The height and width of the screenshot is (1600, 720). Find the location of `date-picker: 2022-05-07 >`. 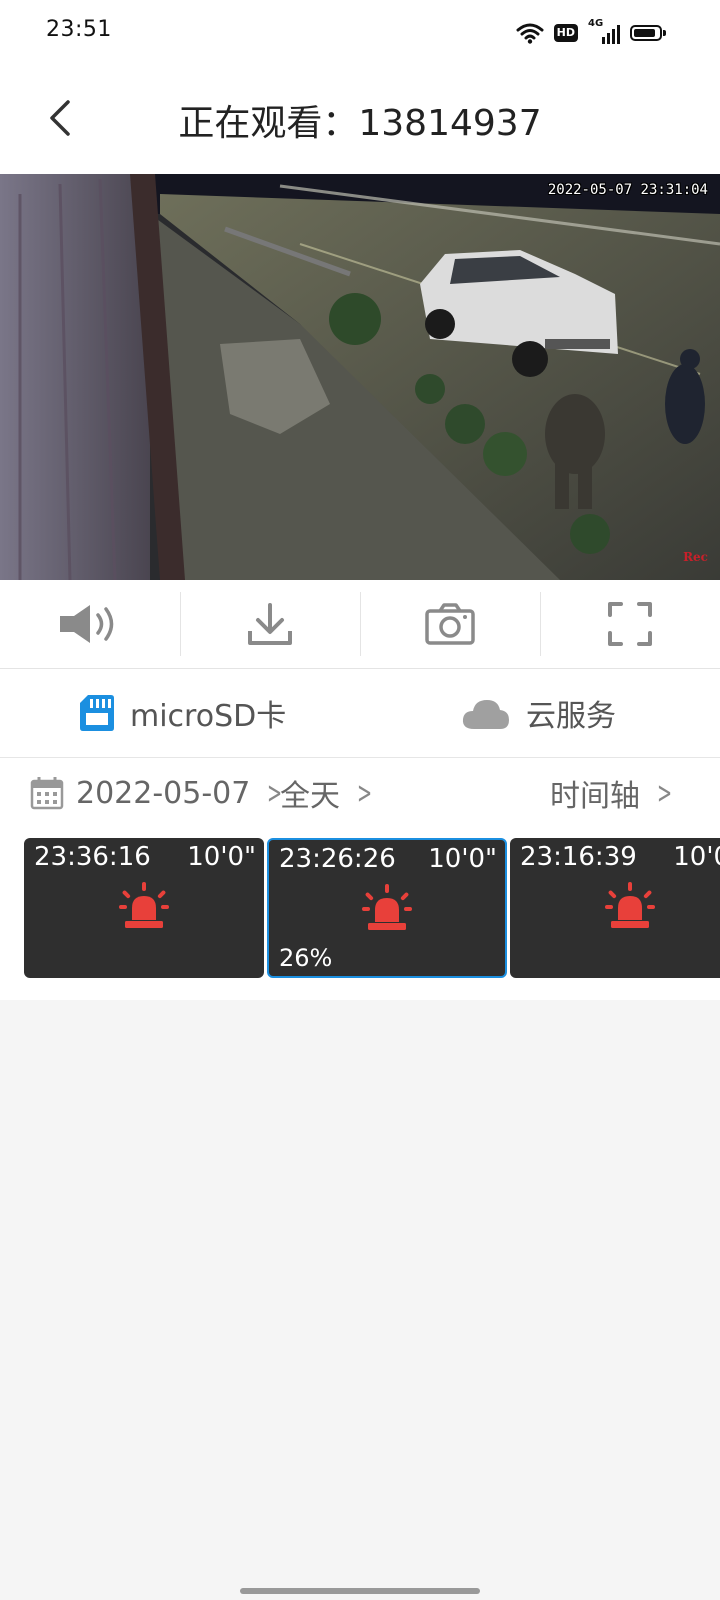

date-picker: 2022-05-07 > is located at coordinates (159, 793).